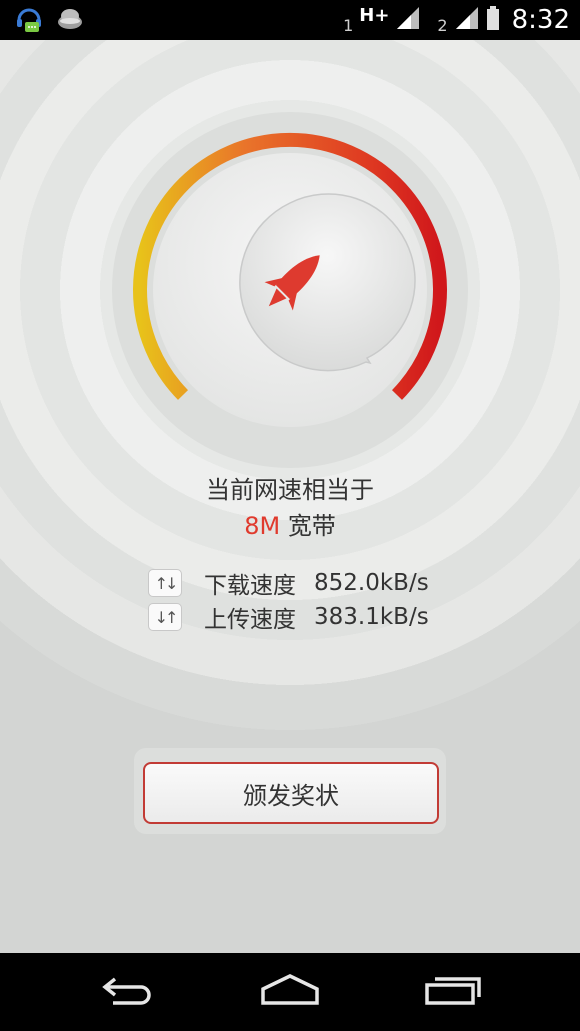 The width and height of the screenshot is (580, 1031). I want to click on back-button, so click(129, 992).